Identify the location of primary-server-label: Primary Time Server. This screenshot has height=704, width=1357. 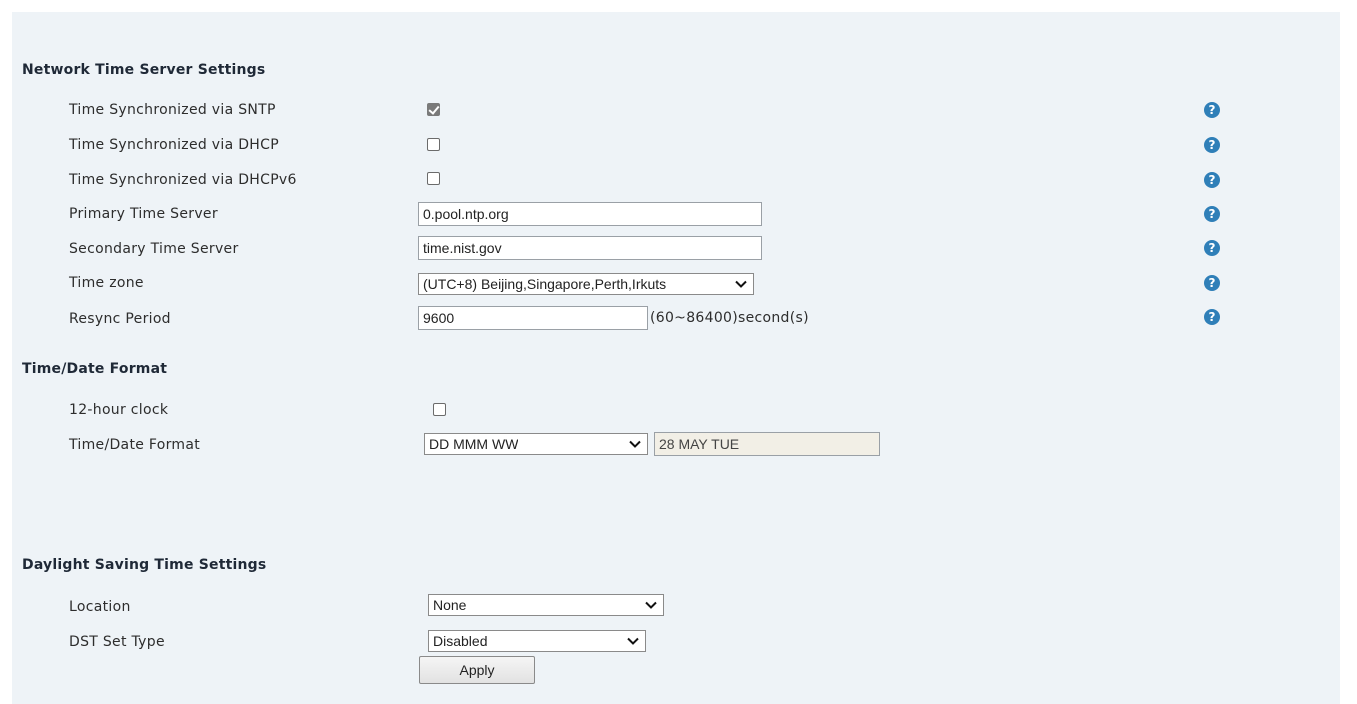
(143, 214).